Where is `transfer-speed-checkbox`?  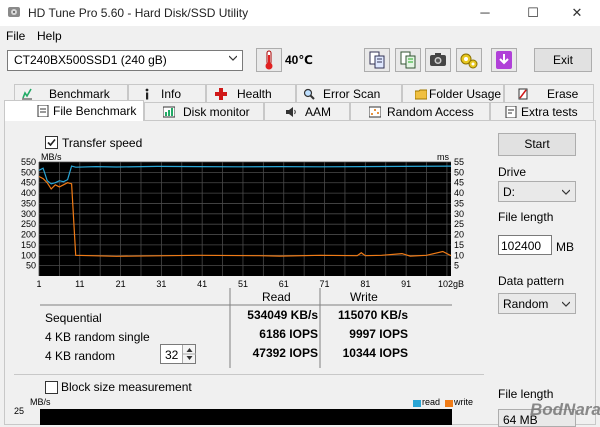
transfer-speed-checkbox is located at coordinates (51, 142).